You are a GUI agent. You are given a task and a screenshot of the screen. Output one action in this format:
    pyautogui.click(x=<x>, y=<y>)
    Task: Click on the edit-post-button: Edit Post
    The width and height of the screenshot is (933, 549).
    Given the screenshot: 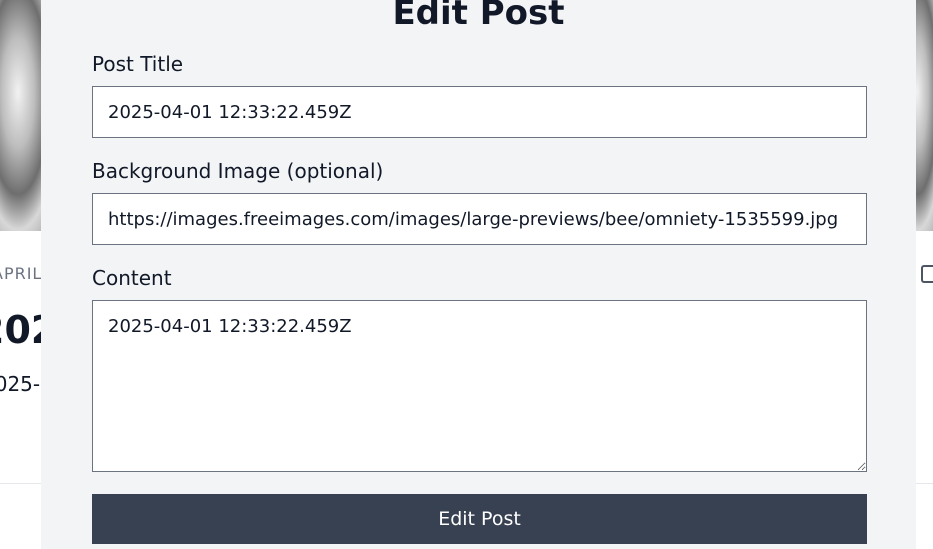 What is the action you would take?
    pyautogui.click(x=479, y=519)
    